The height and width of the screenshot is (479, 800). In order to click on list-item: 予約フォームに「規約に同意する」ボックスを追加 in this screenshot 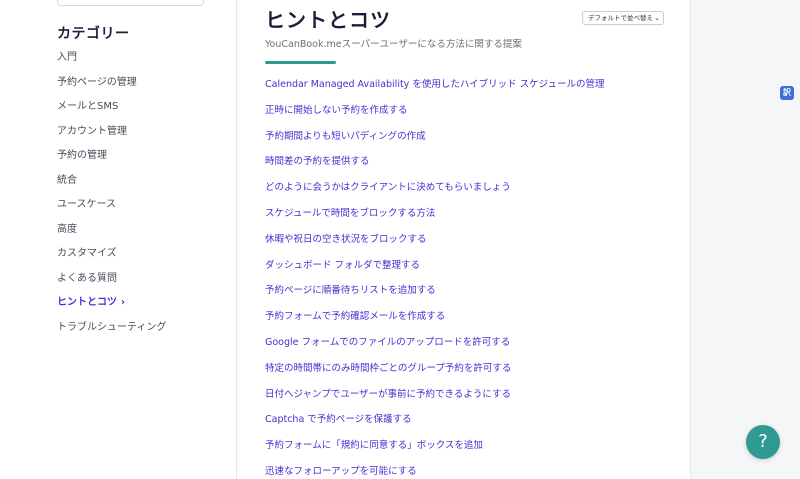, I will do `click(435, 451)`.